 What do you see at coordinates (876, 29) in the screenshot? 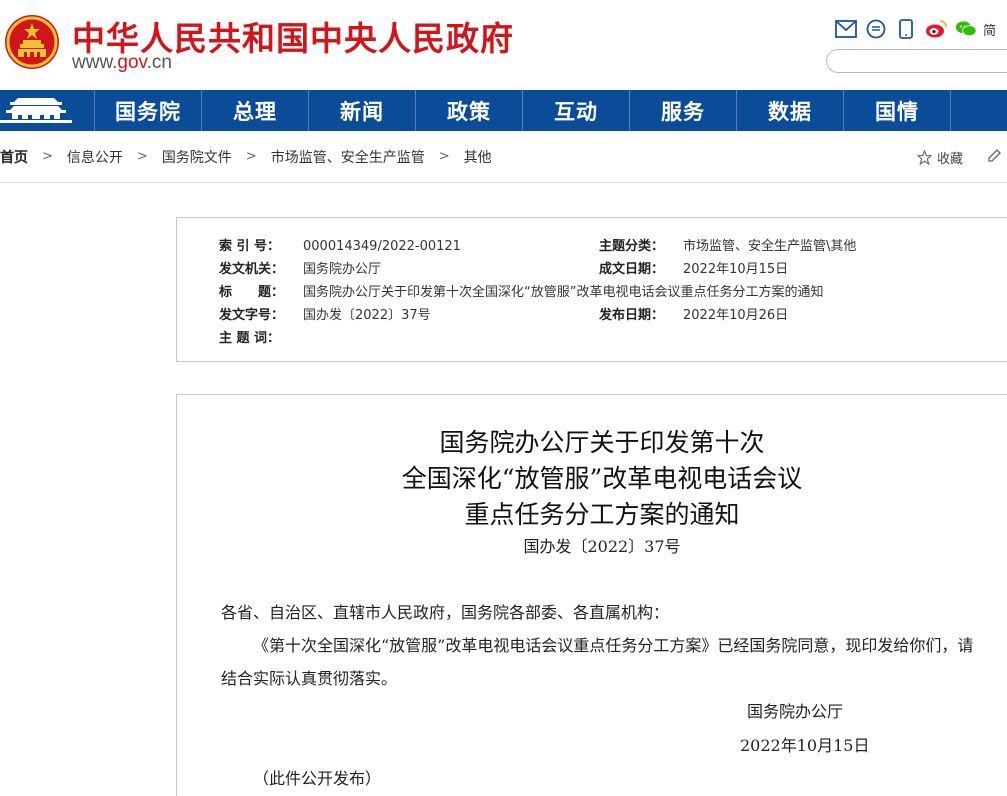
I see `message-icon` at bounding box center [876, 29].